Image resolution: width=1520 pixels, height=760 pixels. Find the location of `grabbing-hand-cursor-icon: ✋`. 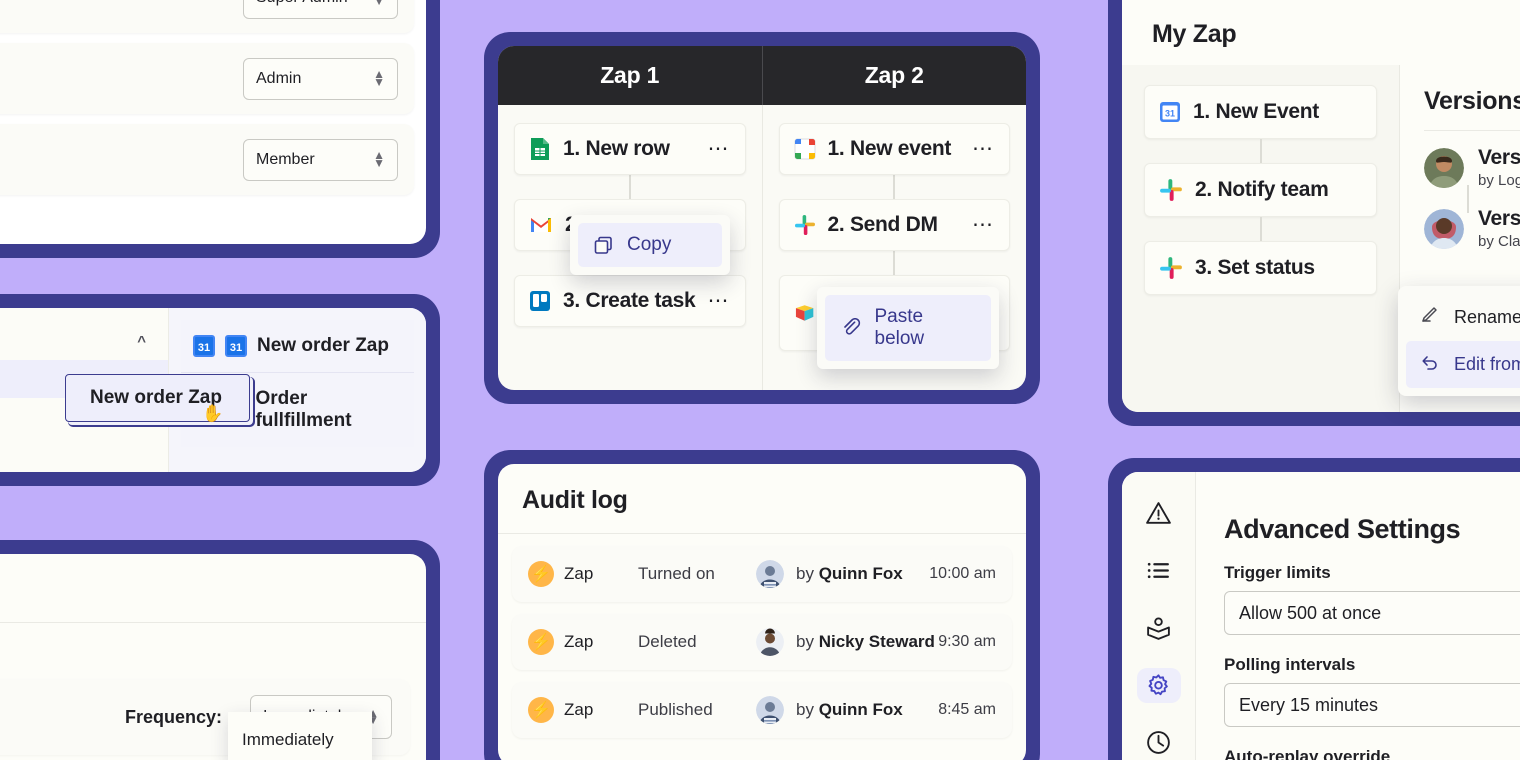

grabbing-hand-cursor-icon: ✋ is located at coordinates (213, 413).